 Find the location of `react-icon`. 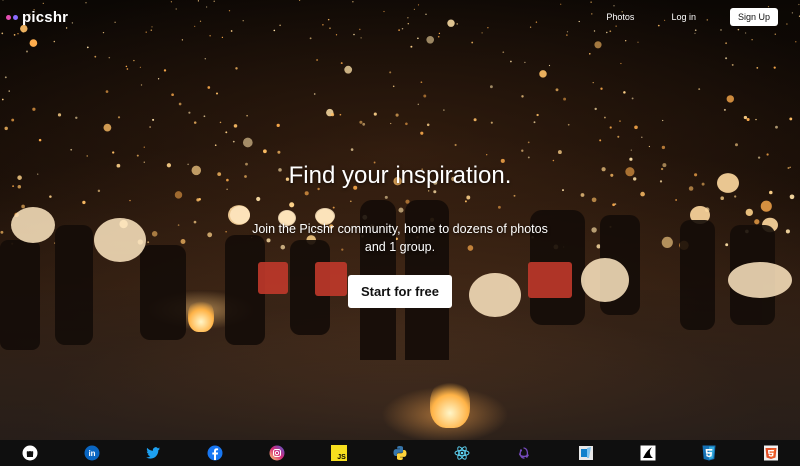

react-icon is located at coordinates (462, 453).